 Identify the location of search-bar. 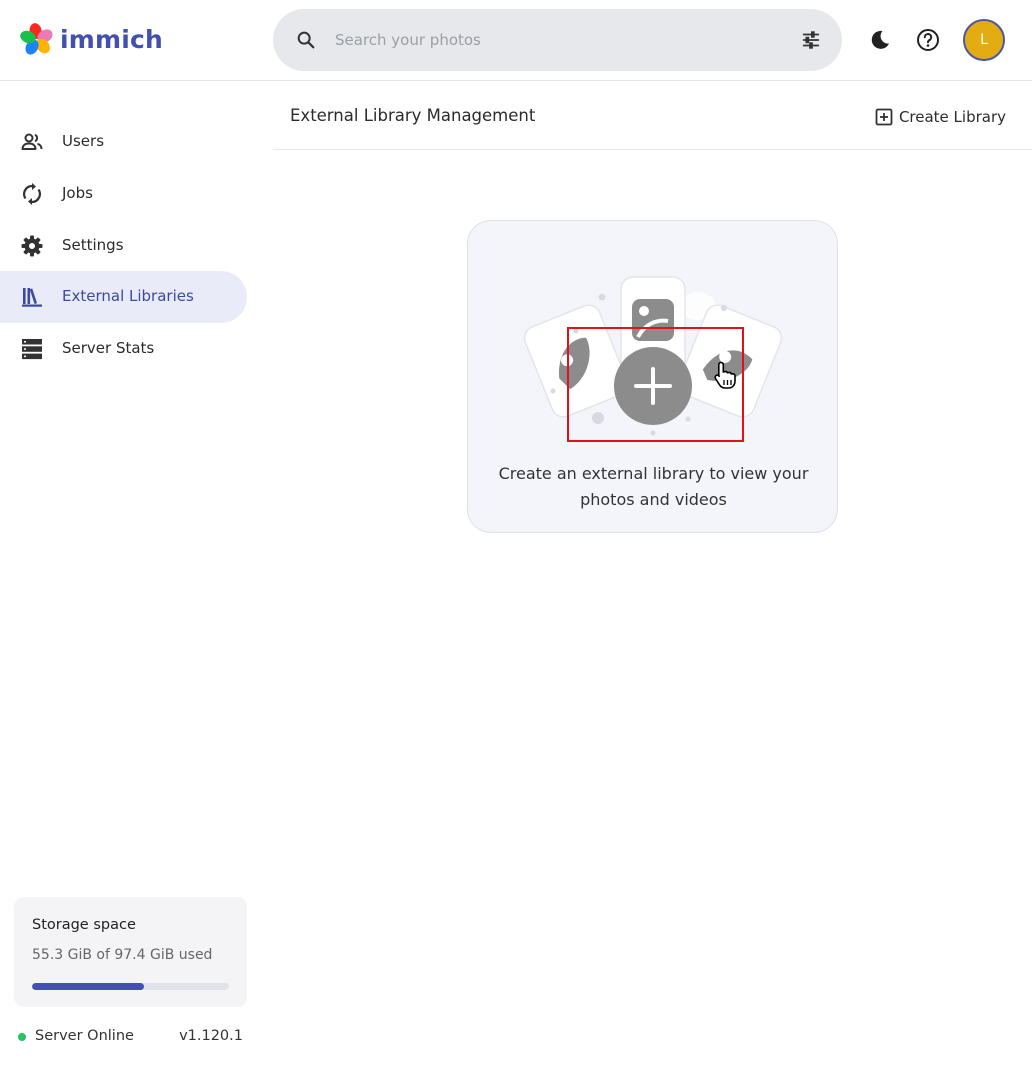
(557, 40).